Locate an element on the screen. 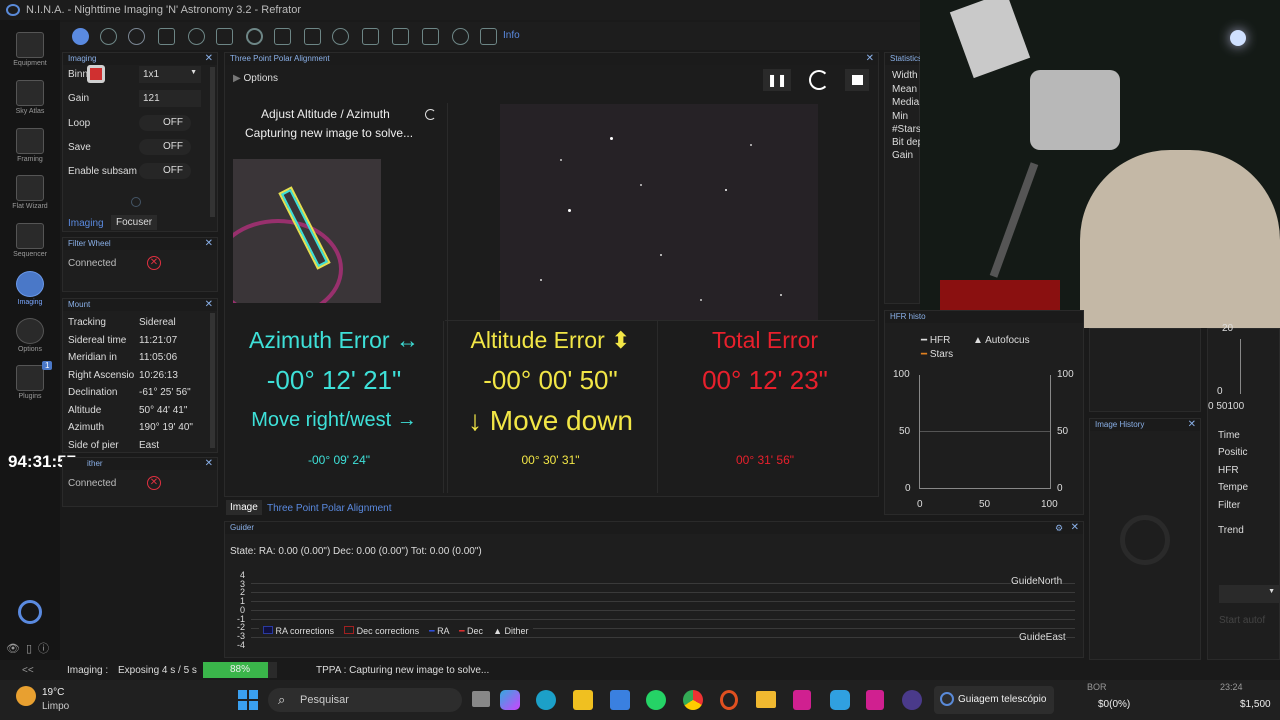  target-tool-icon is located at coordinates (254, 36).